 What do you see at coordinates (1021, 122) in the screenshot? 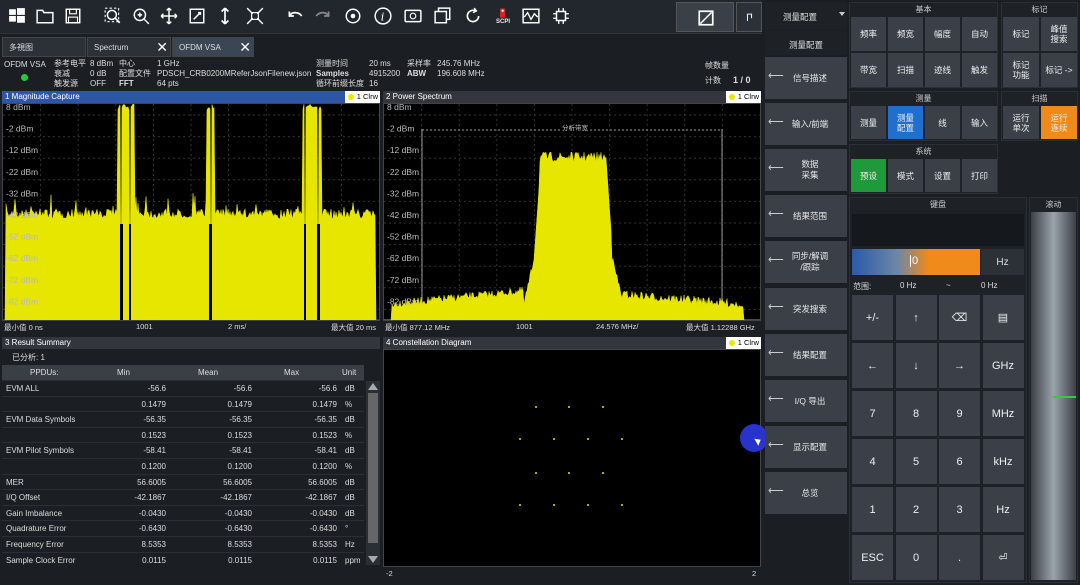
I see `key-sweep-0: 运行 单次` at bounding box center [1021, 122].